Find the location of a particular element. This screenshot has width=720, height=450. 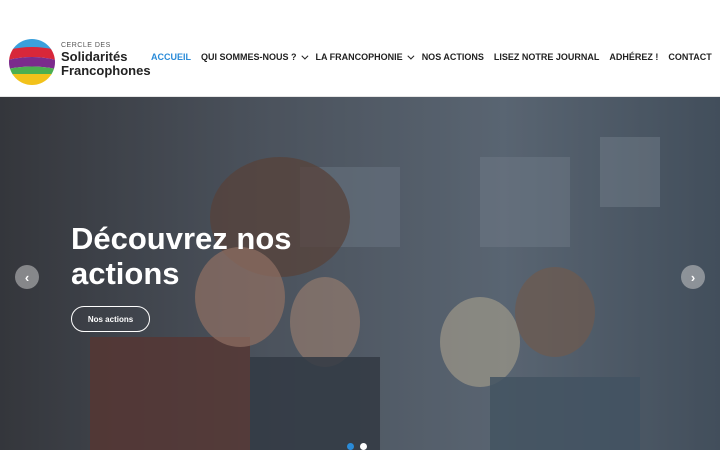

nav-item-label: LISEZ NOTRE JOURNAL is located at coordinates (546, 57).